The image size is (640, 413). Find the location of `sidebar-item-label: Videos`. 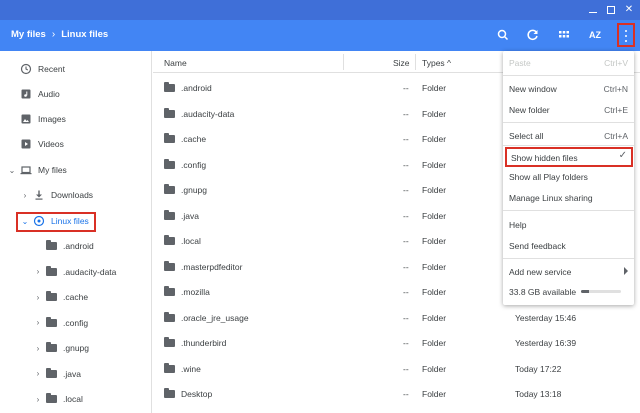

sidebar-item-label: Videos is located at coordinates (51, 144).